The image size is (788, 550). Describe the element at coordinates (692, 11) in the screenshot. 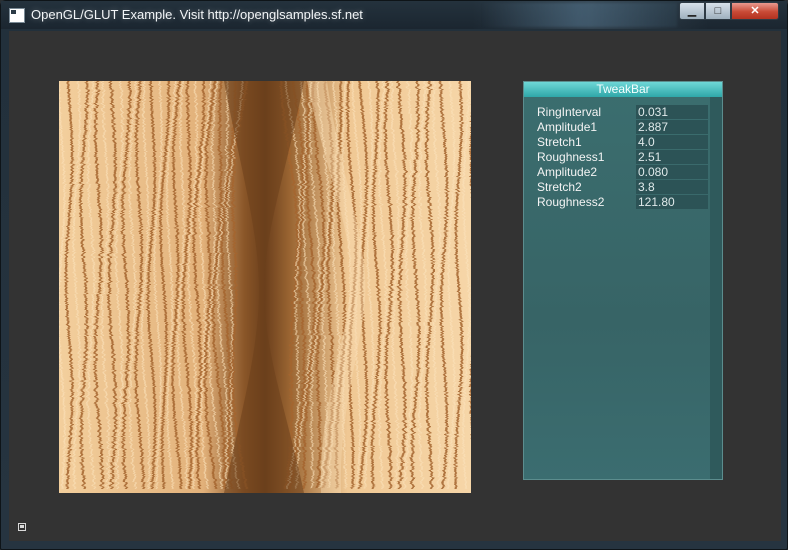

I see `minimize-button: ▁` at that location.